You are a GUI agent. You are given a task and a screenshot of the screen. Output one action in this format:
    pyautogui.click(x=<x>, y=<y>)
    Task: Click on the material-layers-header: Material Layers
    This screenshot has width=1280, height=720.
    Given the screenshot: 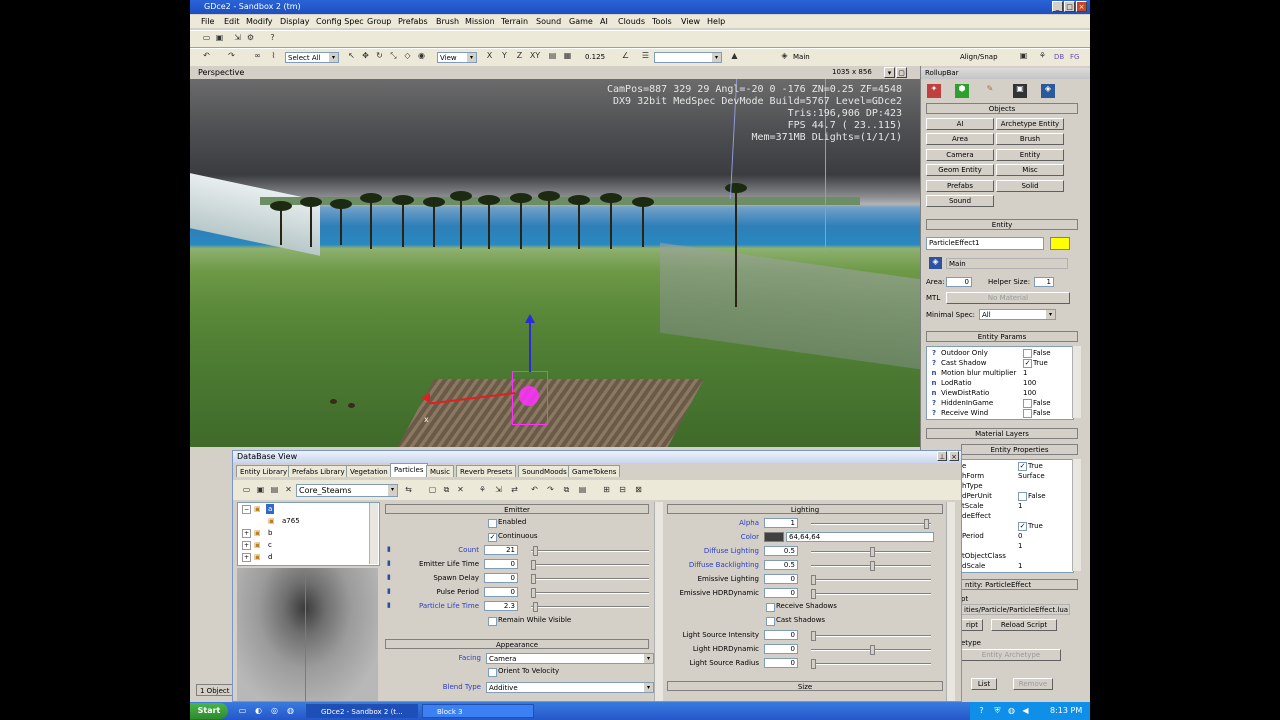 What is the action you would take?
    pyautogui.click(x=1002, y=433)
    